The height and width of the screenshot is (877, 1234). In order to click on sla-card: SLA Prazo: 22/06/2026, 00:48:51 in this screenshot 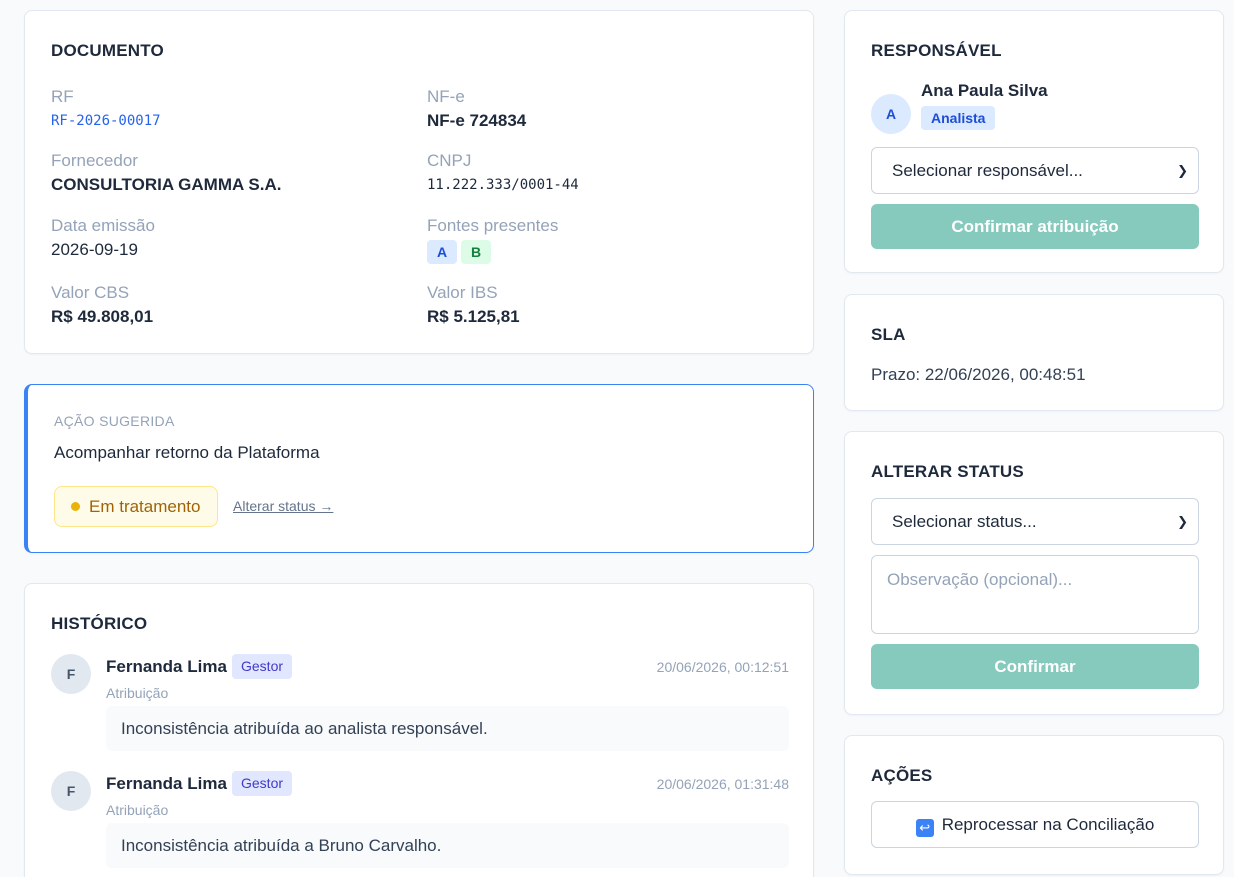, I will do `click(1034, 352)`.